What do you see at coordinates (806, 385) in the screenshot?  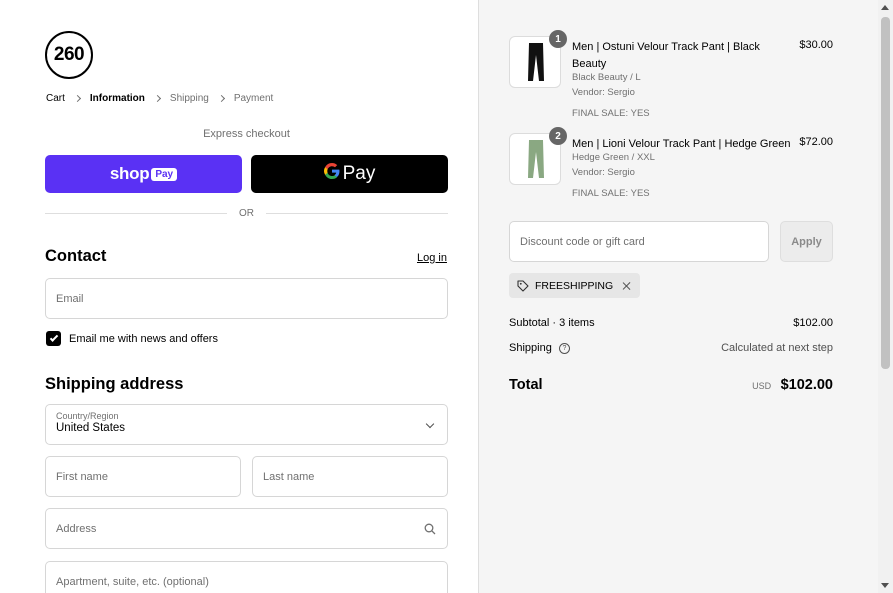 I see `total-value: $102.00` at bounding box center [806, 385].